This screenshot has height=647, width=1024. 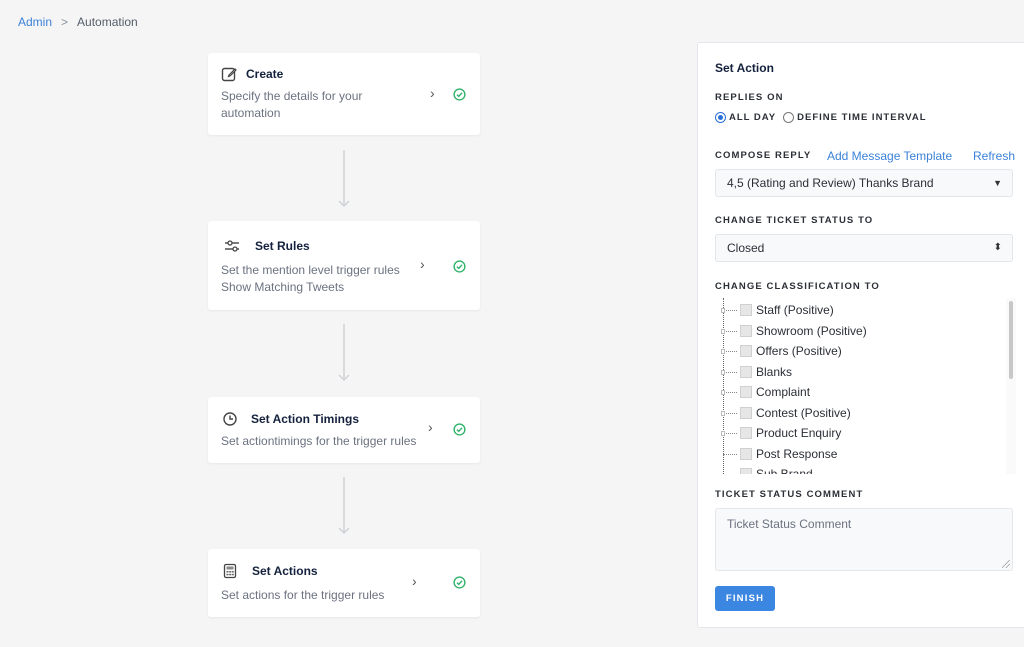 I want to click on step-title: Set Actions, so click(x=285, y=571).